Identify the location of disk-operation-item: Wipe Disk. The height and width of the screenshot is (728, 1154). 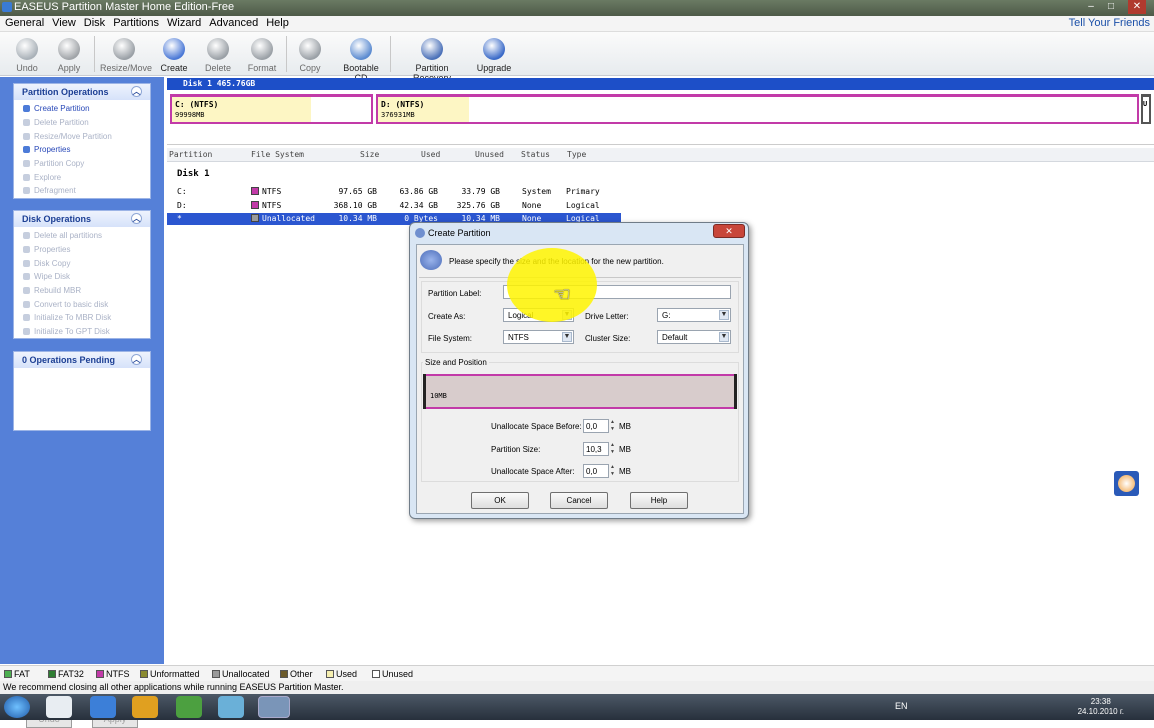
(82, 277).